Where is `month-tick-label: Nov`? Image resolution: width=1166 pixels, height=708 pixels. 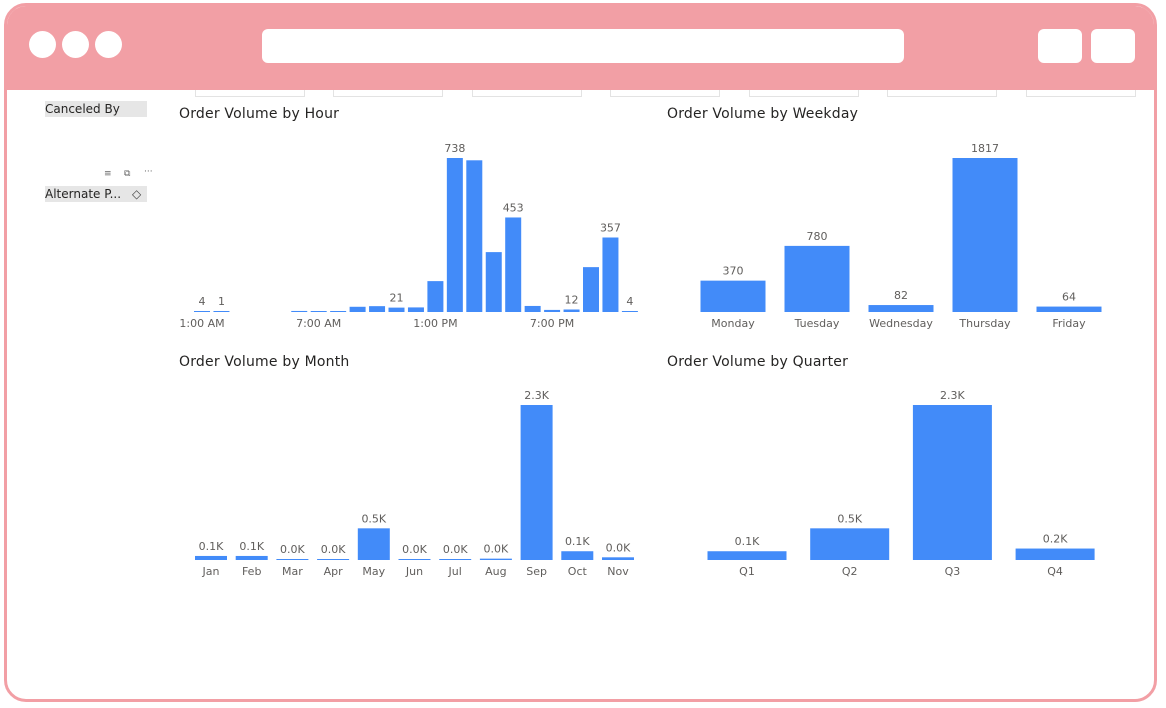
month-tick-label: Nov is located at coordinates (618, 571).